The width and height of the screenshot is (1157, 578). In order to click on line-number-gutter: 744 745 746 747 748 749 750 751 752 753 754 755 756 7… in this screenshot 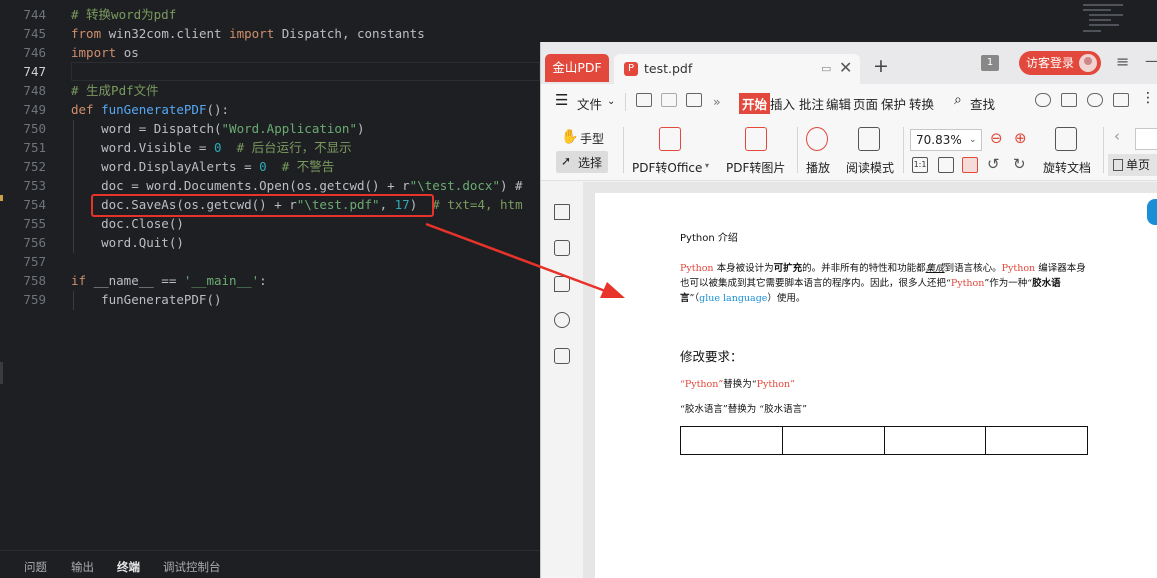, I will do `click(29, 275)`.